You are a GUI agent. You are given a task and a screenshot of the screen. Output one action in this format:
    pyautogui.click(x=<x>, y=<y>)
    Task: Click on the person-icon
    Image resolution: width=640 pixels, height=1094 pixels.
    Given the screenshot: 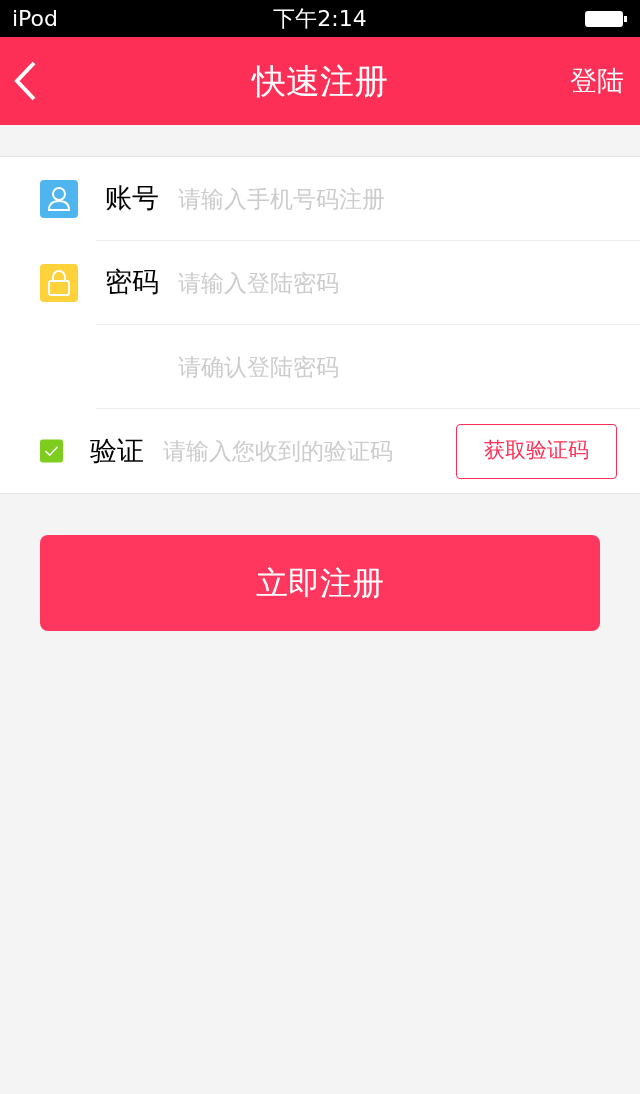 What is the action you would take?
    pyautogui.click(x=59, y=199)
    